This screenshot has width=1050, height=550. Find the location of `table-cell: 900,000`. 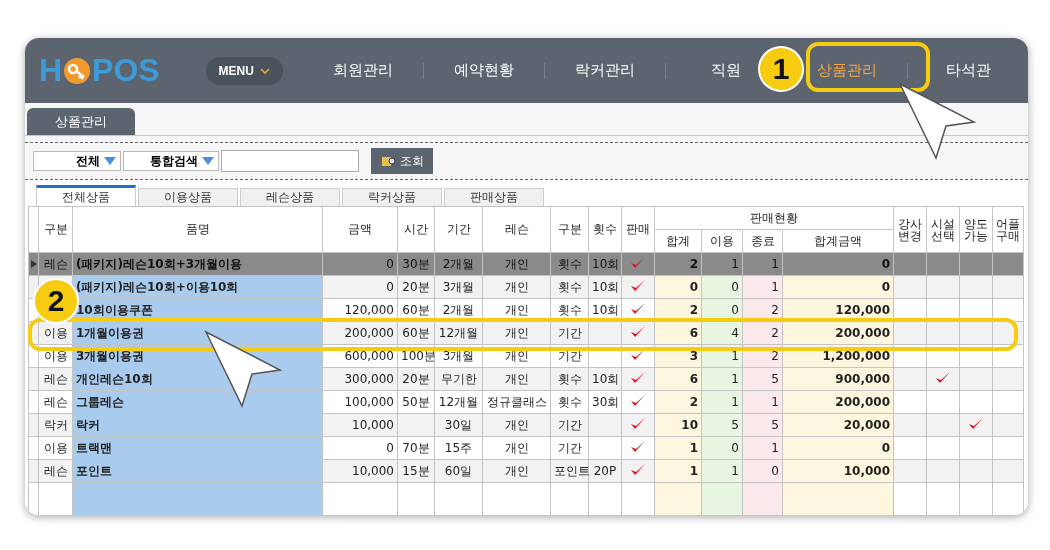

table-cell: 900,000 is located at coordinates (838, 379).